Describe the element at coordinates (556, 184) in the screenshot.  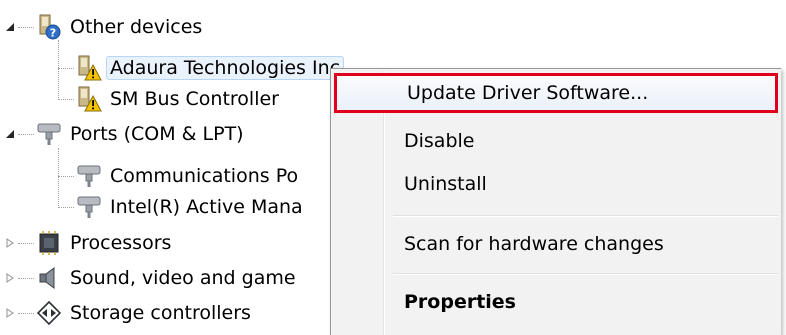
I see `menu-item-uninstall: Uninstall` at that location.